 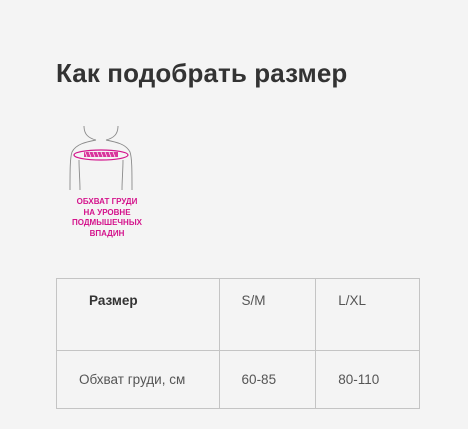 What do you see at coordinates (138, 379) in the screenshot?
I see `row-chest-label: Обхват груди, см` at bounding box center [138, 379].